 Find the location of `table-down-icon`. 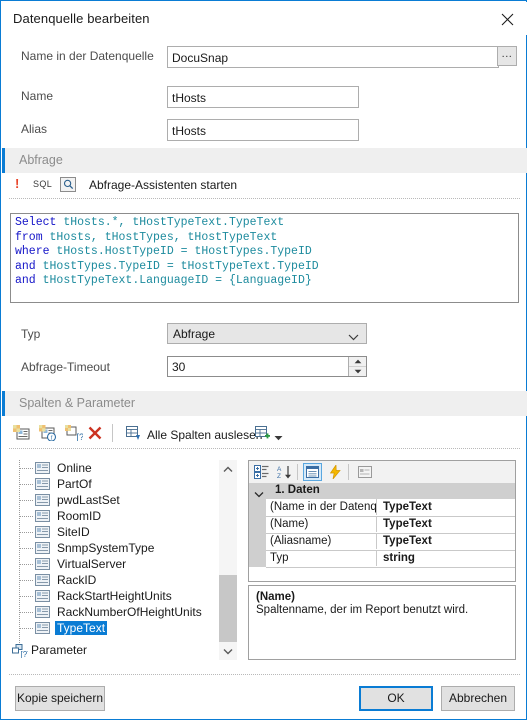

table-down-icon is located at coordinates (133, 433).